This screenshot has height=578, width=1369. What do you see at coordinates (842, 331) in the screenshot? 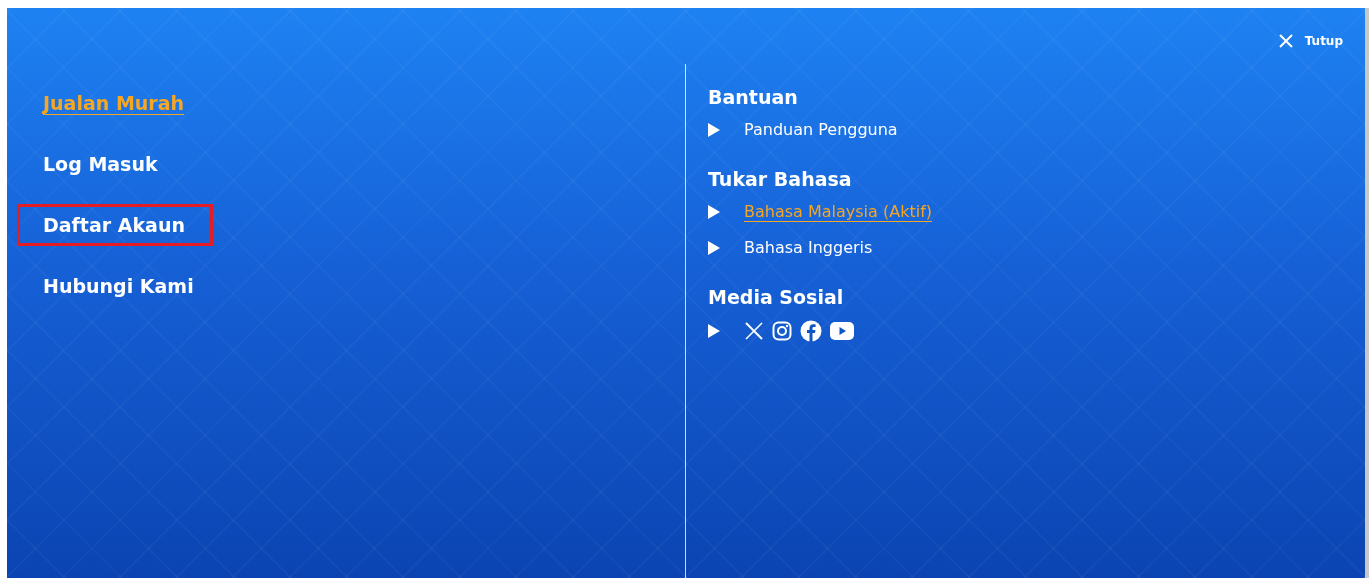
I see `play-icon` at bounding box center [842, 331].